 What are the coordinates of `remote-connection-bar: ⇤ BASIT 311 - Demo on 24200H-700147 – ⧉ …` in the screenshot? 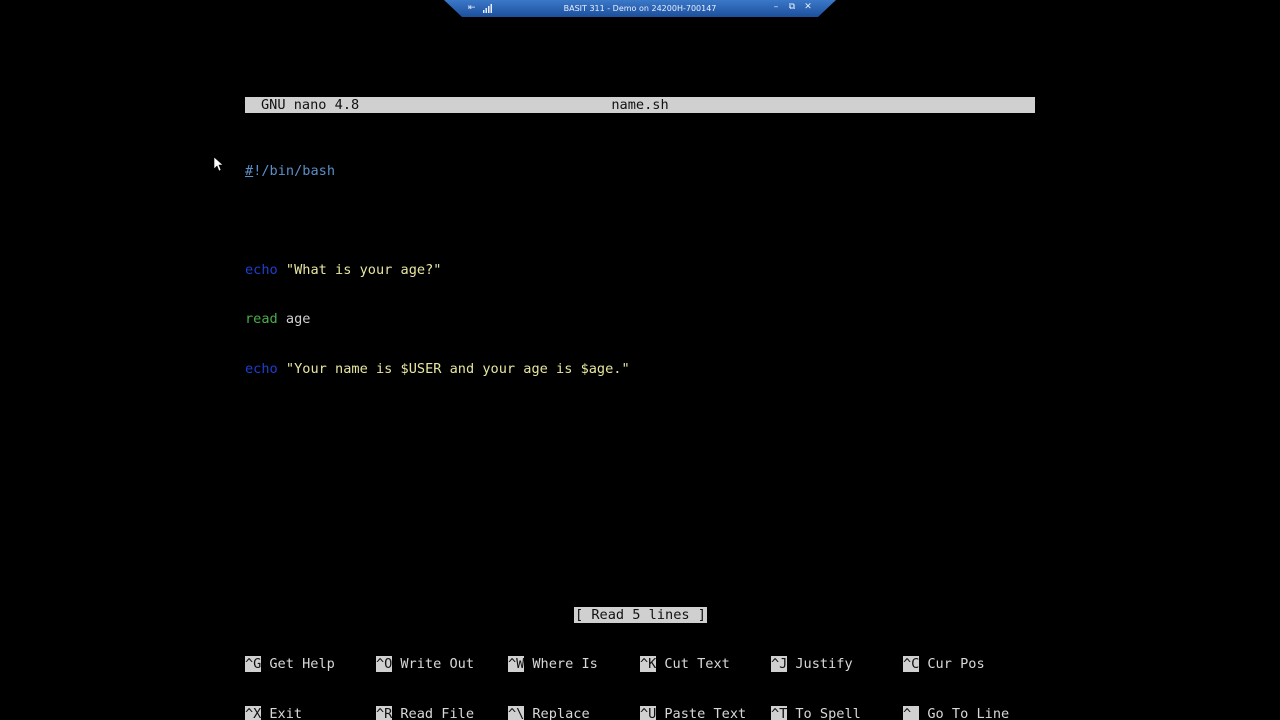 It's located at (640, 8).